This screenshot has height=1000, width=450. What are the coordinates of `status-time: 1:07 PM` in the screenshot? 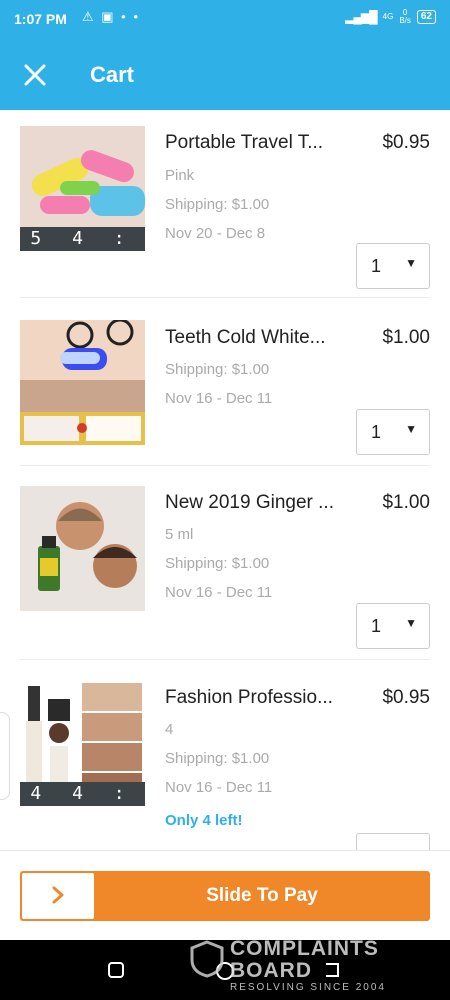 It's located at (40, 19).